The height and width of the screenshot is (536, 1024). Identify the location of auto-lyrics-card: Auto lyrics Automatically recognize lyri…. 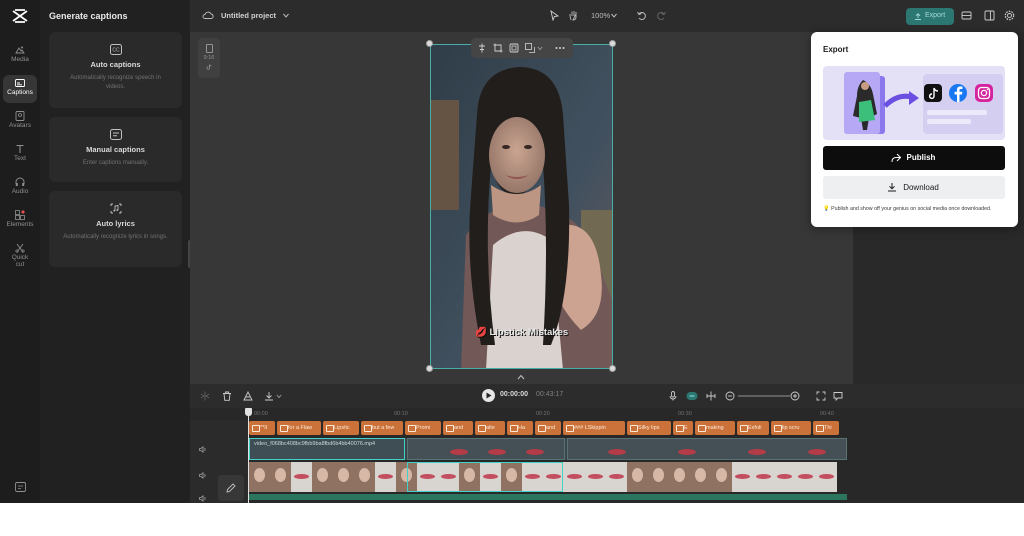
(115, 229).